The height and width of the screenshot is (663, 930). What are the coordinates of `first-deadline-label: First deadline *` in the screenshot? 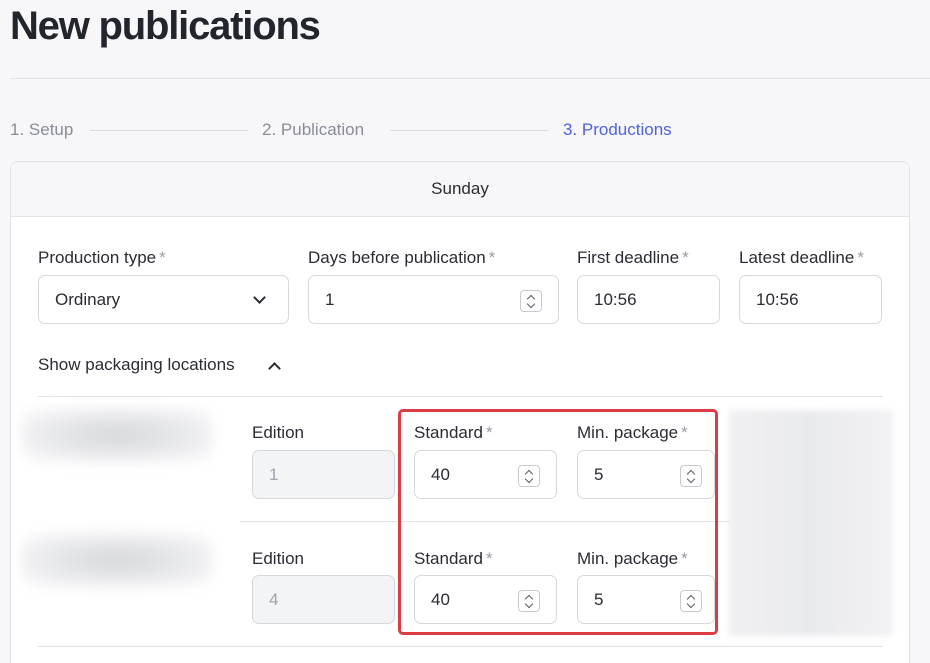 It's located at (633, 257).